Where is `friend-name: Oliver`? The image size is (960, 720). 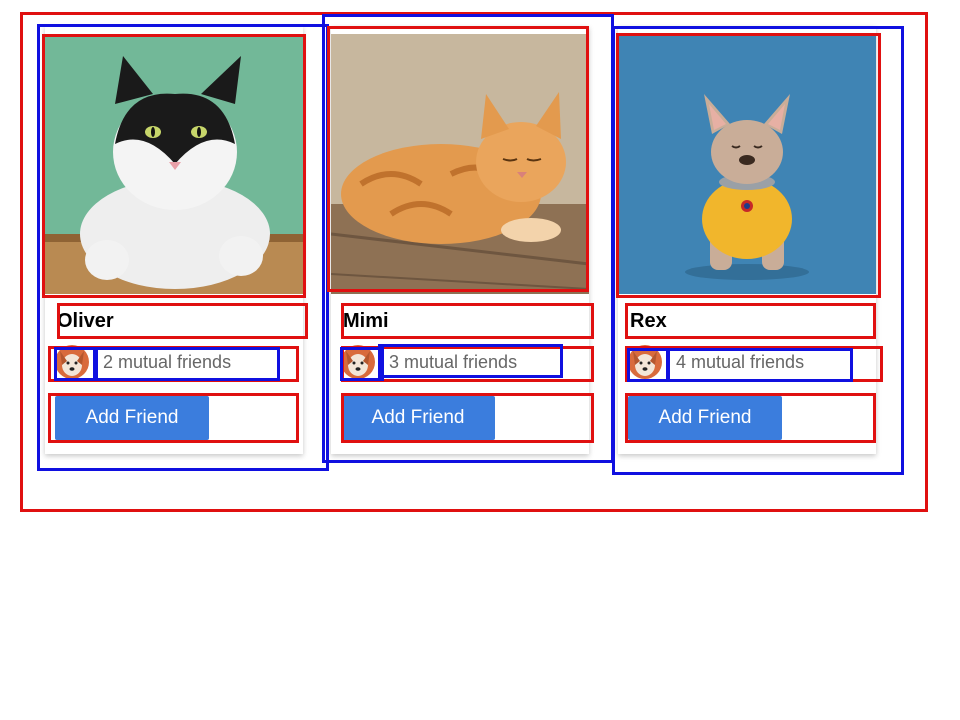
friend-name: Oliver is located at coordinates (85, 321).